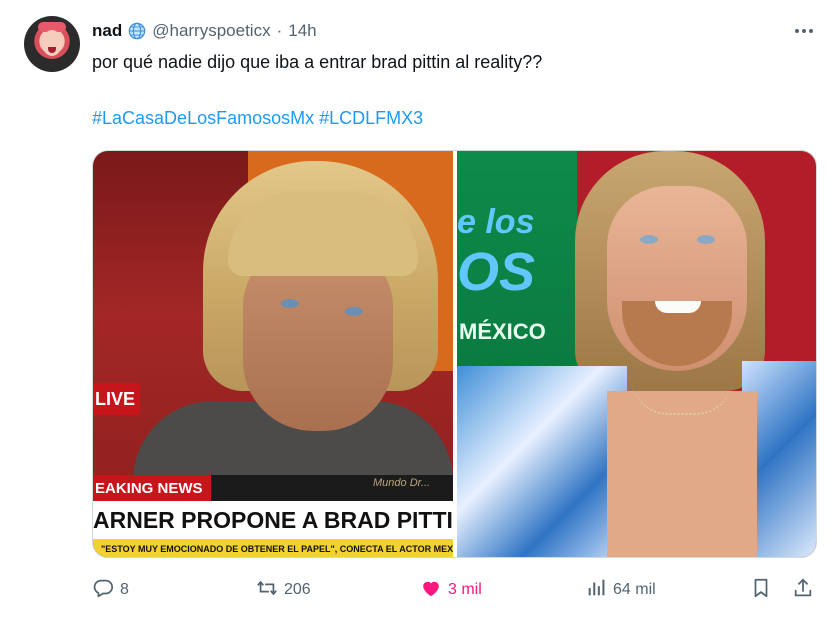 The height and width of the screenshot is (620, 839). Describe the element at coordinates (496, 272) in the screenshot. I see `show-logo-line2: OS` at that location.